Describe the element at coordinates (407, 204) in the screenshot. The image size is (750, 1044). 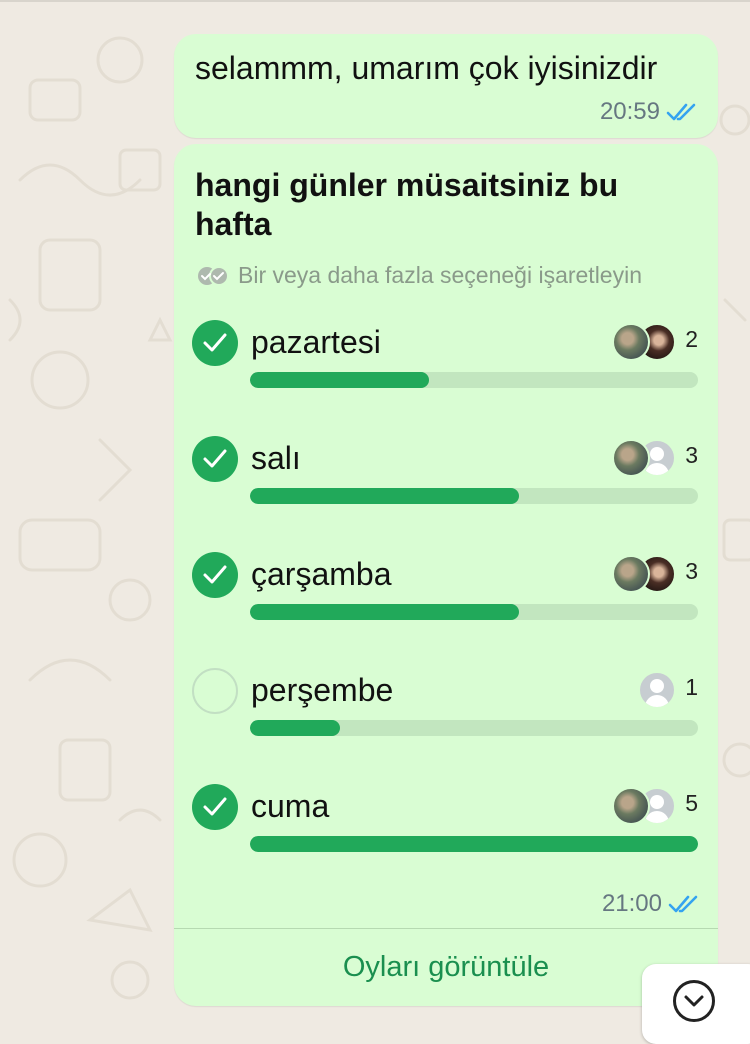
I see `poll-question: hangi günler müsaitsiniz bu hafta` at that location.